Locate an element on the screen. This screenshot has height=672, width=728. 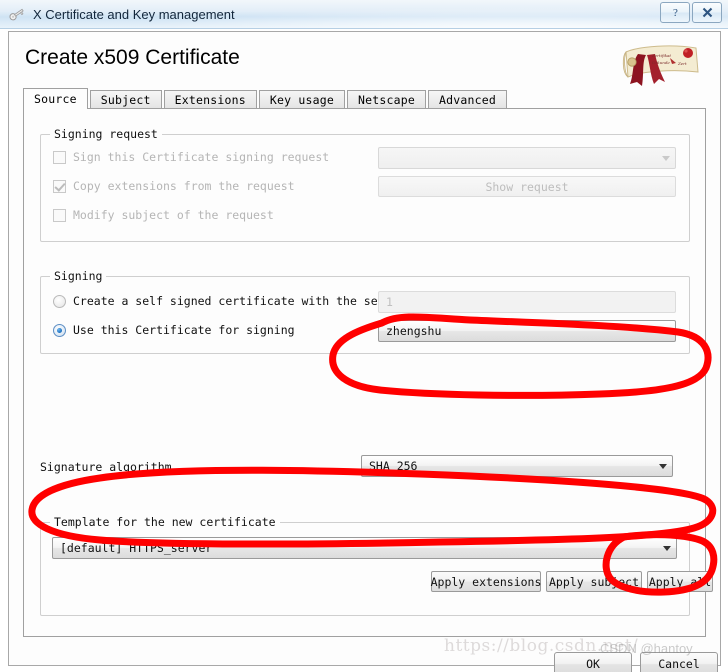
tab-advanced: Advanced is located at coordinates (467, 99).